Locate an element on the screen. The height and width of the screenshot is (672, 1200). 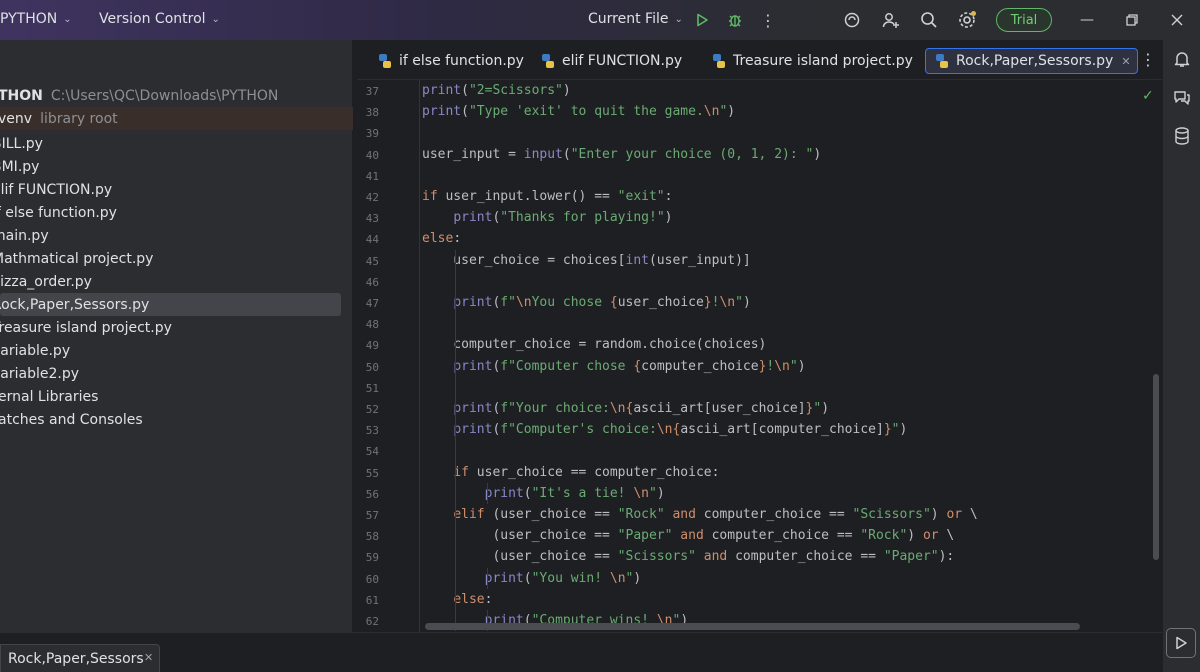
more-vertical-icon: ⋮ is located at coordinates (768, 20).